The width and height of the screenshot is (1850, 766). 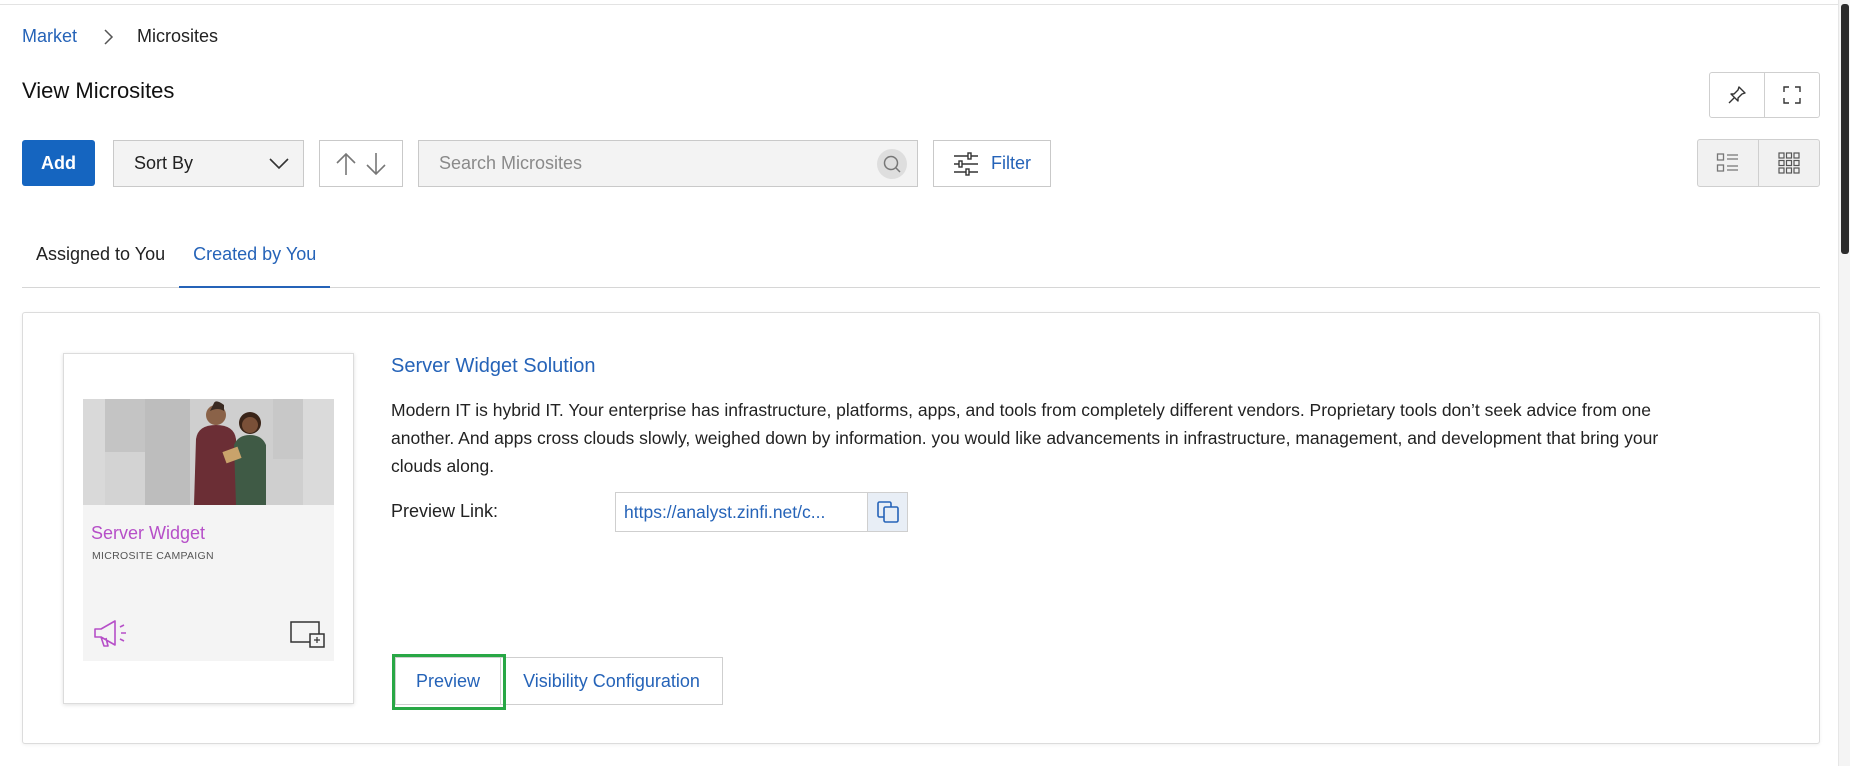 I want to click on arrow-down-icon, so click(x=376, y=163).